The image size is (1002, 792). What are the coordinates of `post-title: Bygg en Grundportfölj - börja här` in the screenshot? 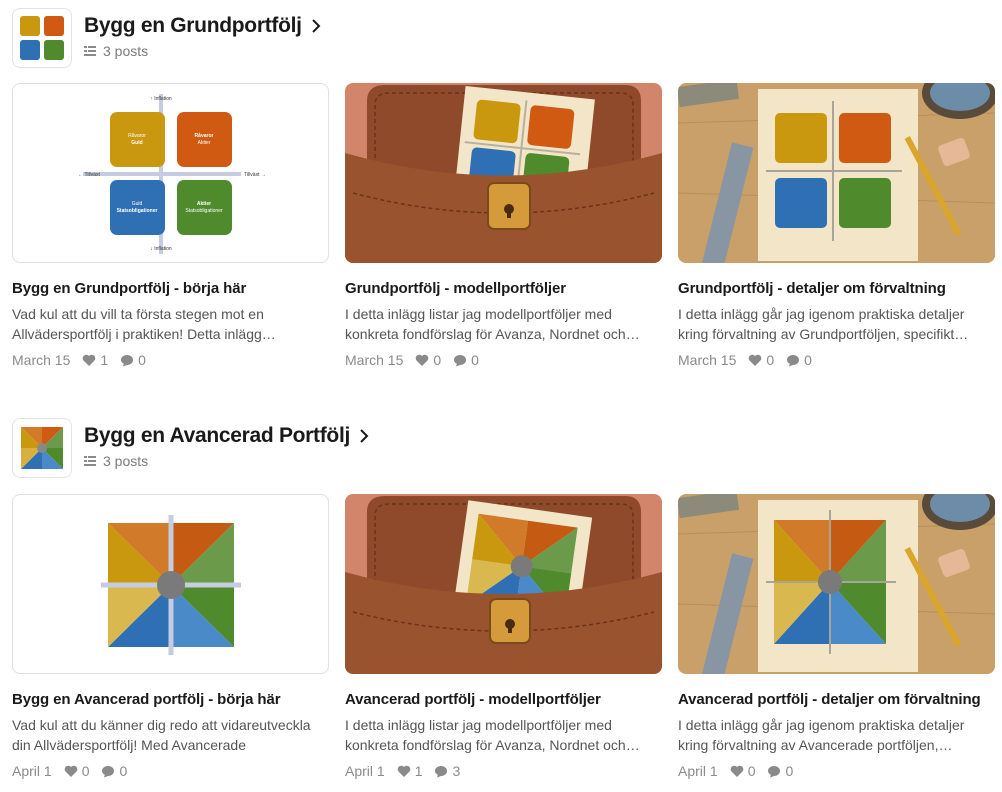 It's located at (170, 288).